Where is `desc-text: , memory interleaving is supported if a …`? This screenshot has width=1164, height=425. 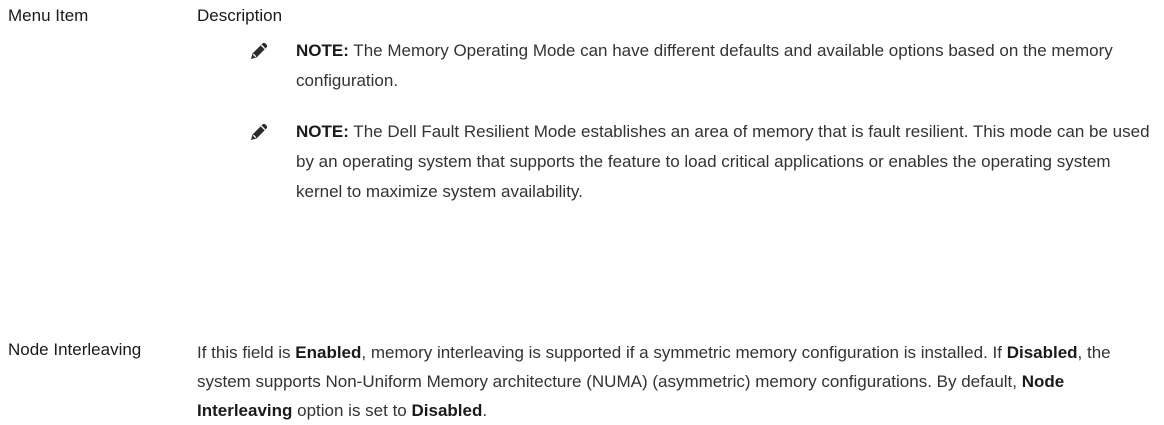 desc-text: , memory interleaving is supported if a … is located at coordinates (684, 352).